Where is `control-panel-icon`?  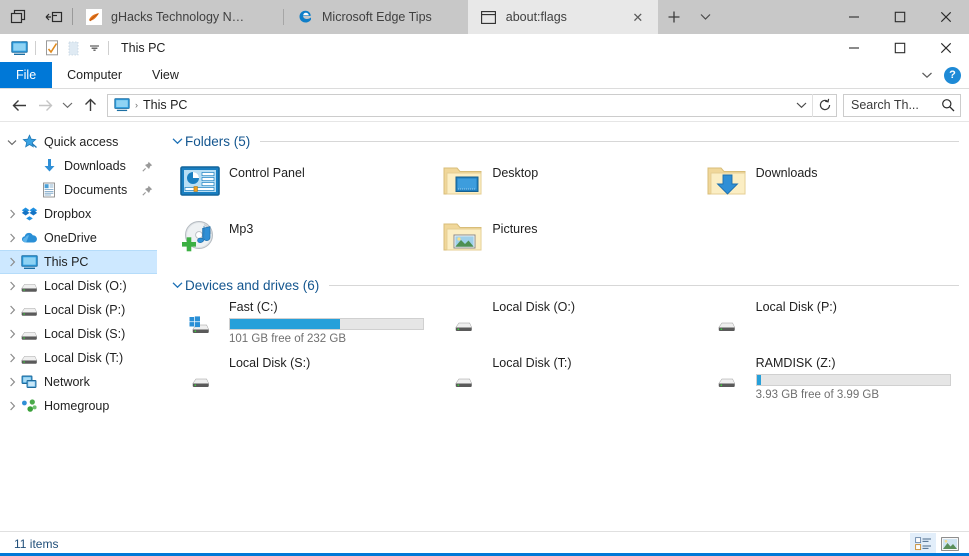 control-panel-icon is located at coordinates (200, 181).